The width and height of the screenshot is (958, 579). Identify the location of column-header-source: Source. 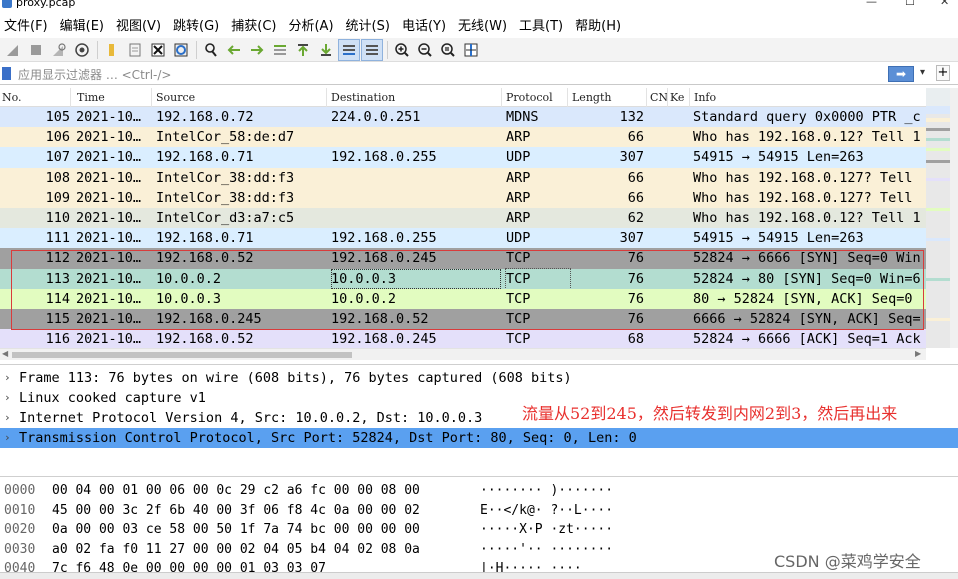
(175, 97).